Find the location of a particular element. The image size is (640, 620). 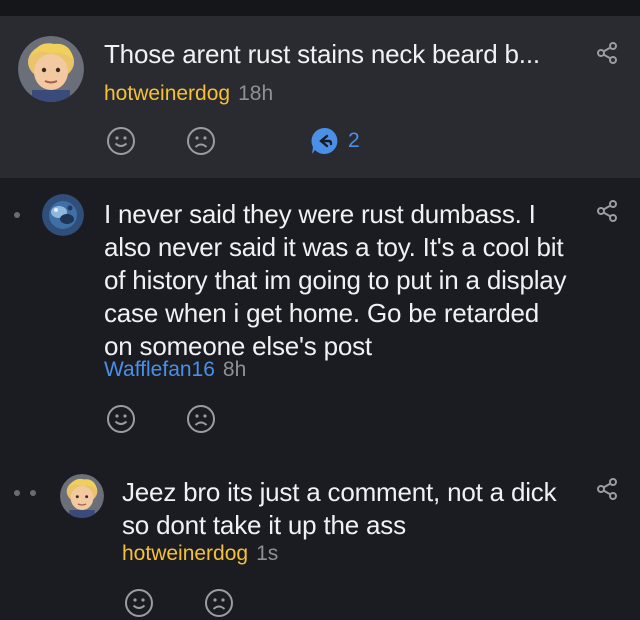

comment-age: 1s is located at coordinates (267, 553).